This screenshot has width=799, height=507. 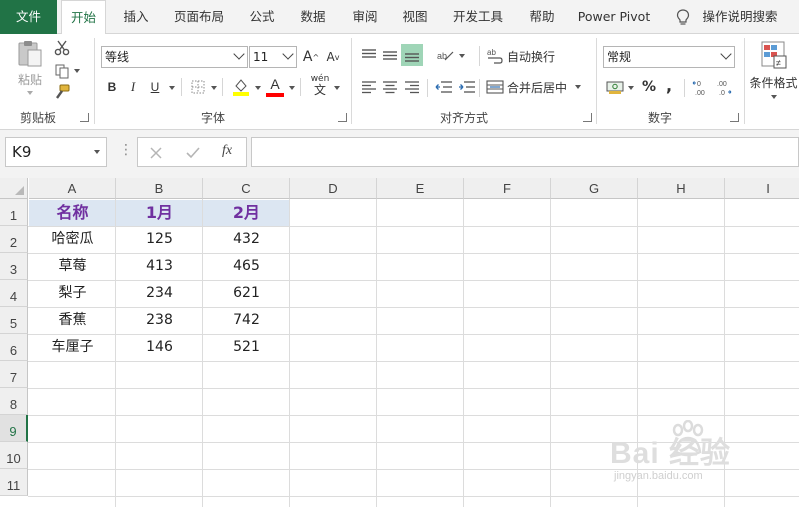 What do you see at coordinates (14, 239) in the screenshot?
I see `row-header-2: 2` at bounding box center [14, 239].